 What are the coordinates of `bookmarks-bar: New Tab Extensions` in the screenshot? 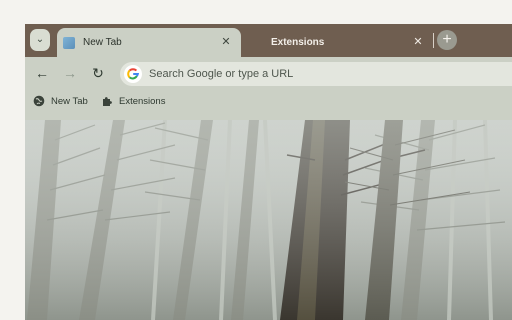 It's located at (268, 101).